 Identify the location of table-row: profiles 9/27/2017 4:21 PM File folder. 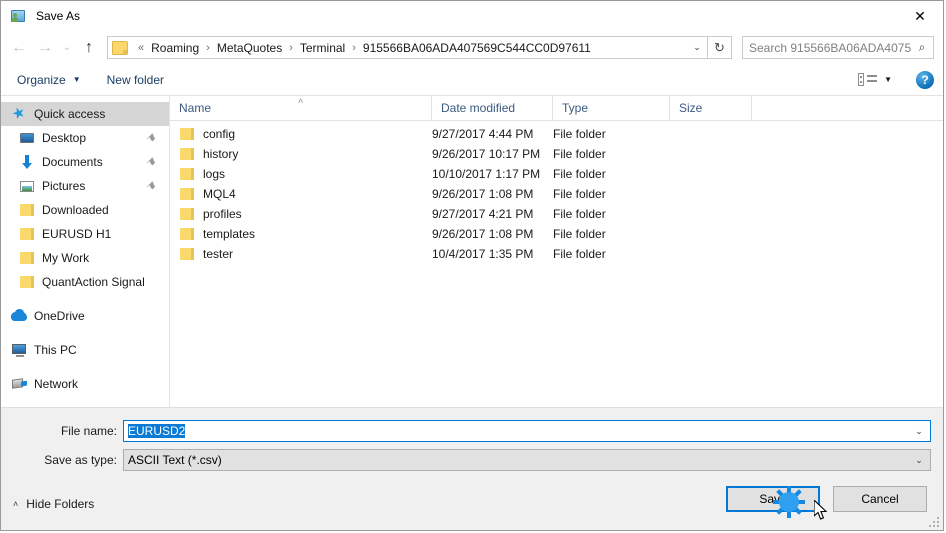
(556, 214).